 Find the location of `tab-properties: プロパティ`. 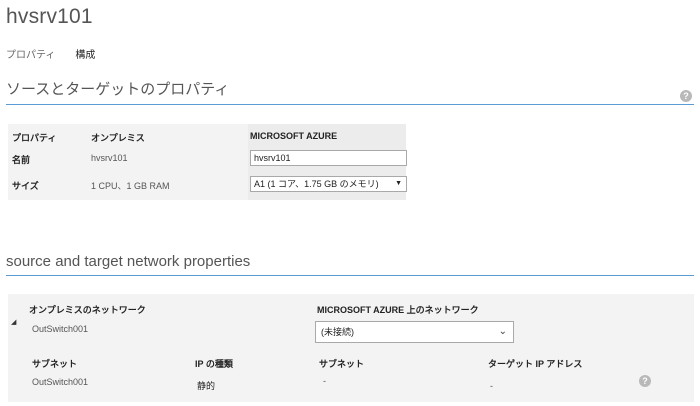

tab-properties: プロパティ is located at coordinates (30, 53).